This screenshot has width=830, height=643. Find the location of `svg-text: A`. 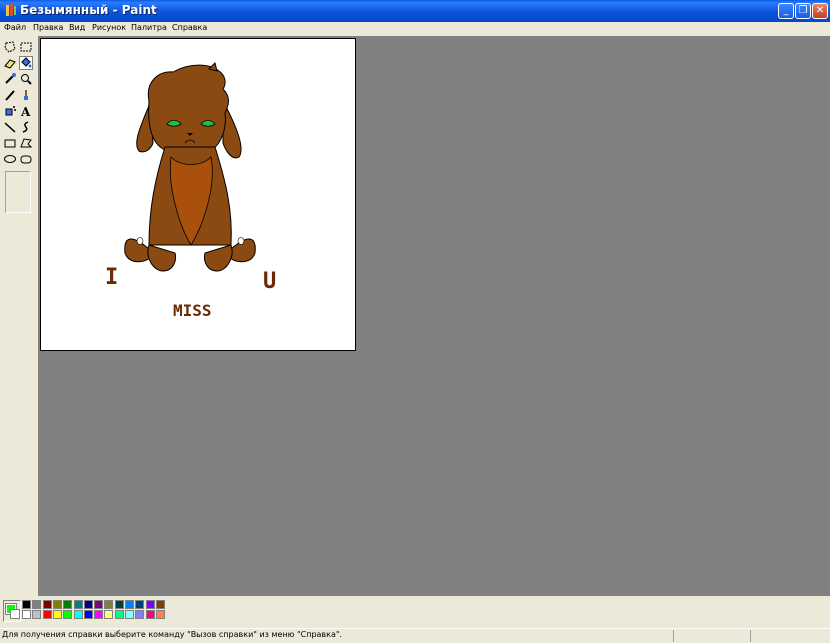

svg-text: A is located at coordinates (25, 111).